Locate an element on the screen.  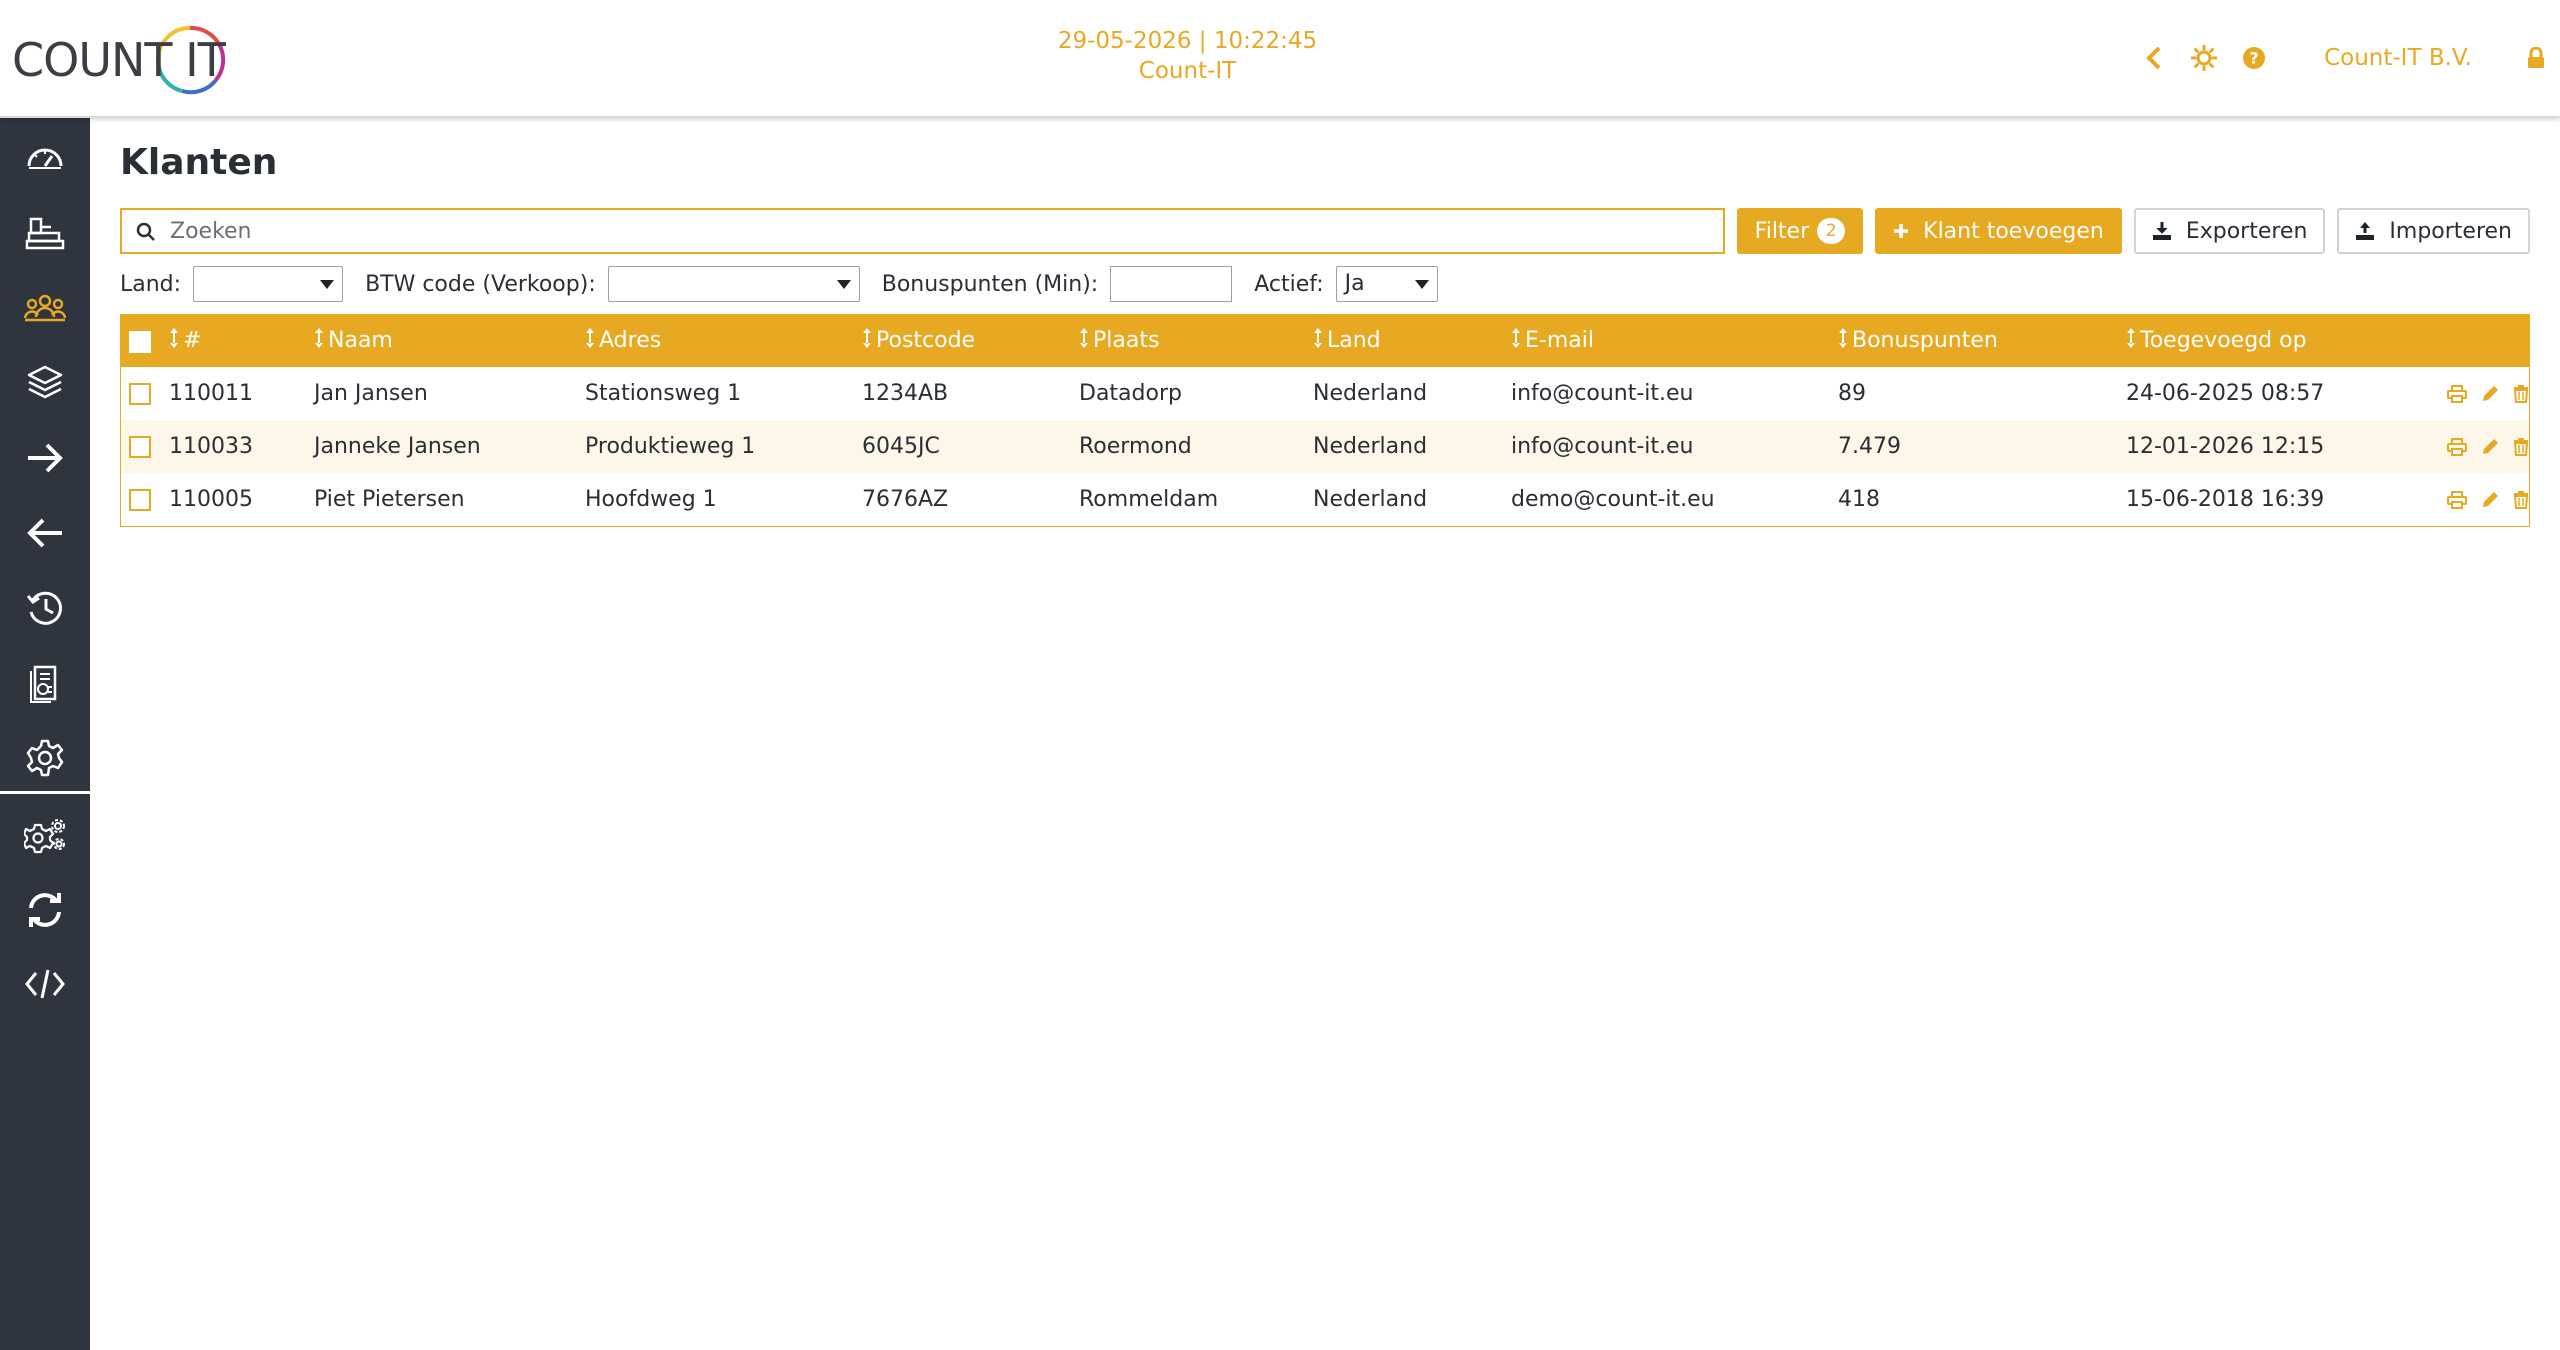
count-it-logo: COUNT IT is located at coordinates (119, 60).